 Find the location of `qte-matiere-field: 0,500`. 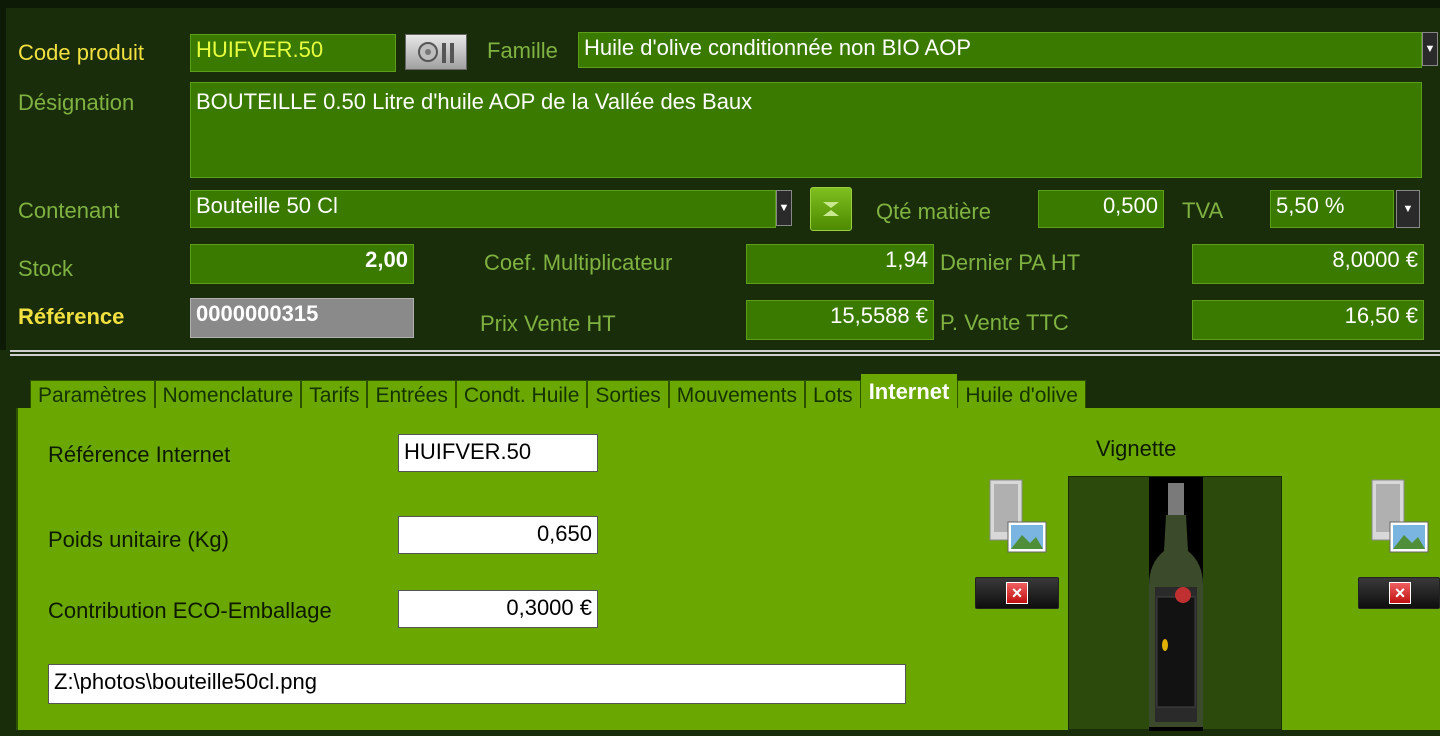

qte-matiere-field: 0,500 is located at coordinates (1101, 209).